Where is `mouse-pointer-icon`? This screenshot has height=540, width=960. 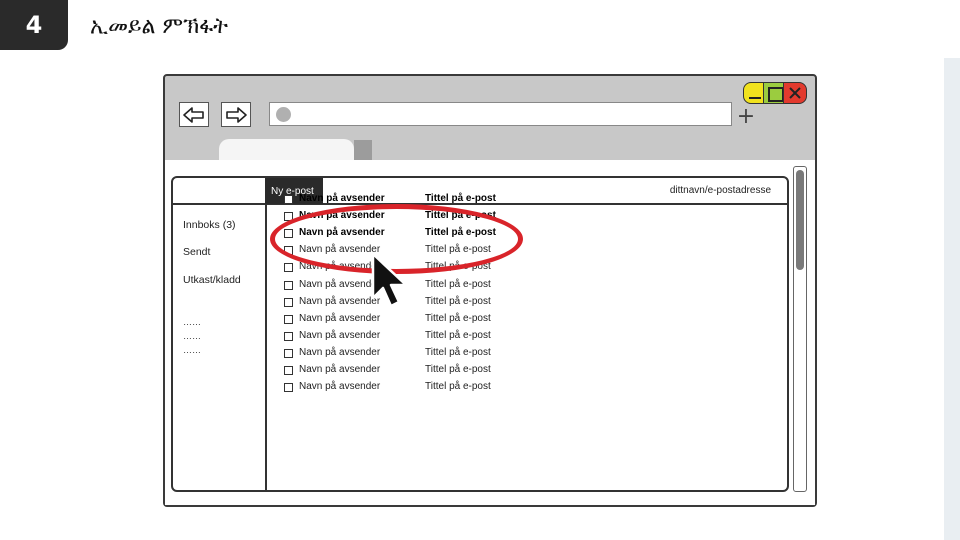 mouse-pointer-icon is located at coordinates (389, 280).